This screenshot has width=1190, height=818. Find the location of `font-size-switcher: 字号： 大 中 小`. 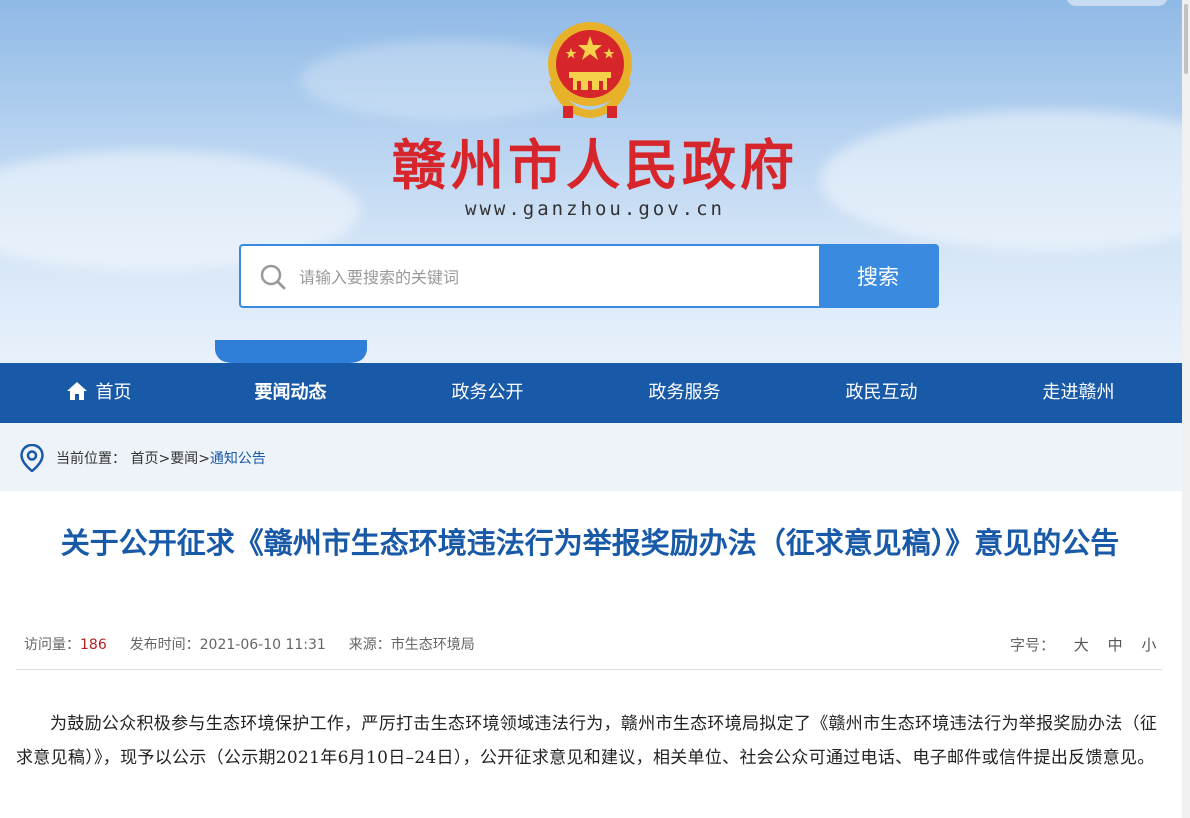

font-size-switcher: 字号： 大 中 小 is located at coordinates (1083, 644).